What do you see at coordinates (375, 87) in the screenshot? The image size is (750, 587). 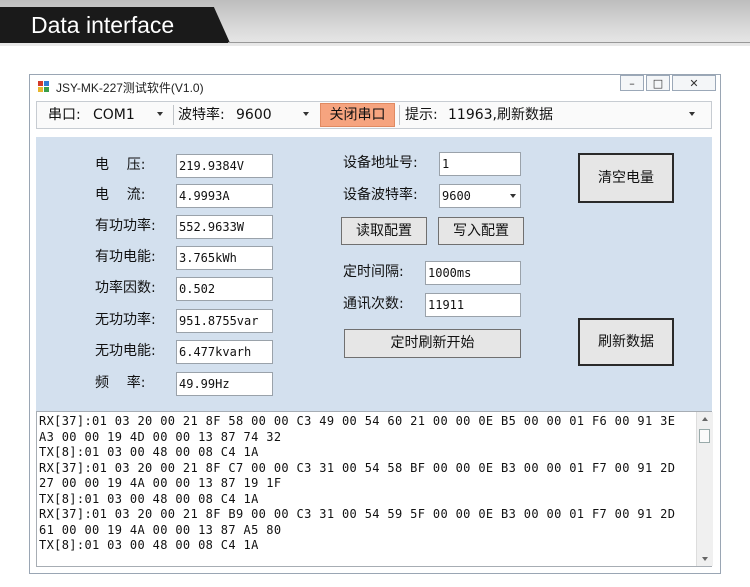 I see `window-titlebar: JSY-MK-227测试软件(V1.0) – □ ✕` at bounding box center [375, 87].